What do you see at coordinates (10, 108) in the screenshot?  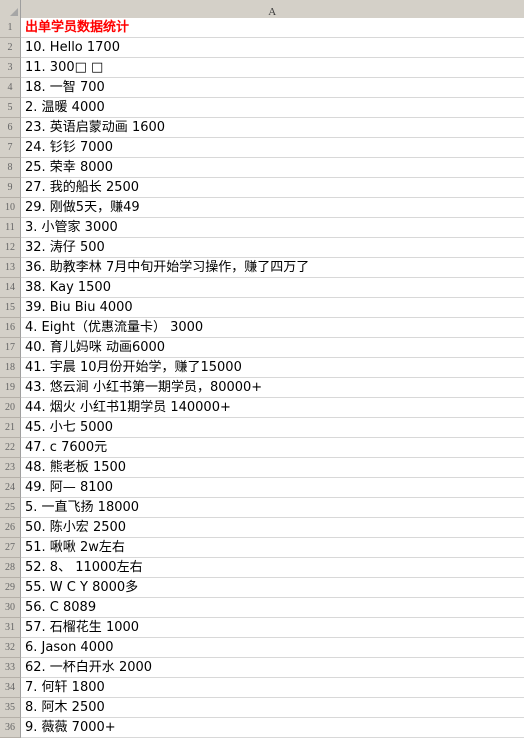 I see `row-header: 5` at bounding box center [10, 108].